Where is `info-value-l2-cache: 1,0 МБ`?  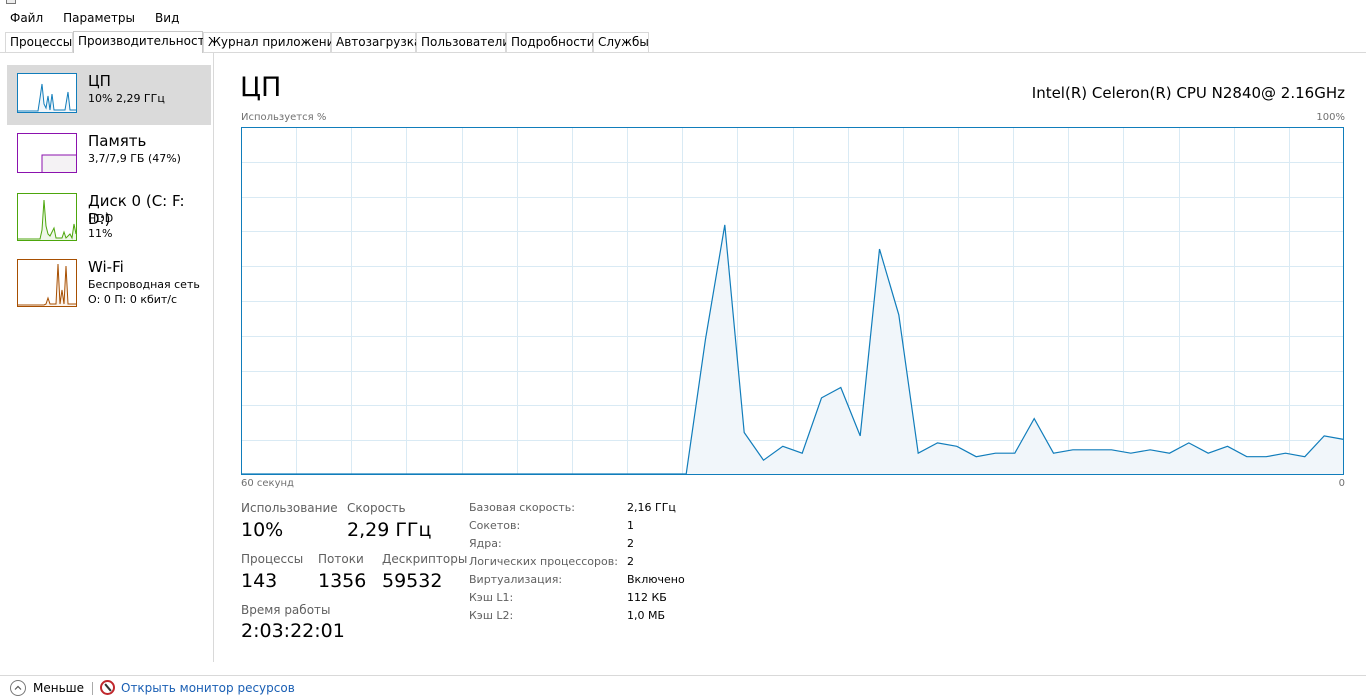
info-value-l2-cache: 1,0 МБ is located at coordinates (646, 615).